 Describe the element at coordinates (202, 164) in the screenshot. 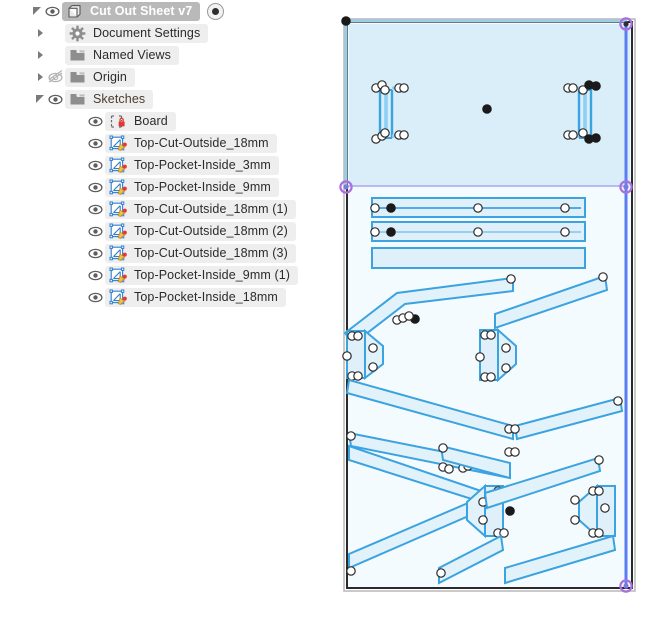

I see `tree-item-label: Top-Pocket-Inside_3mm` at that location.